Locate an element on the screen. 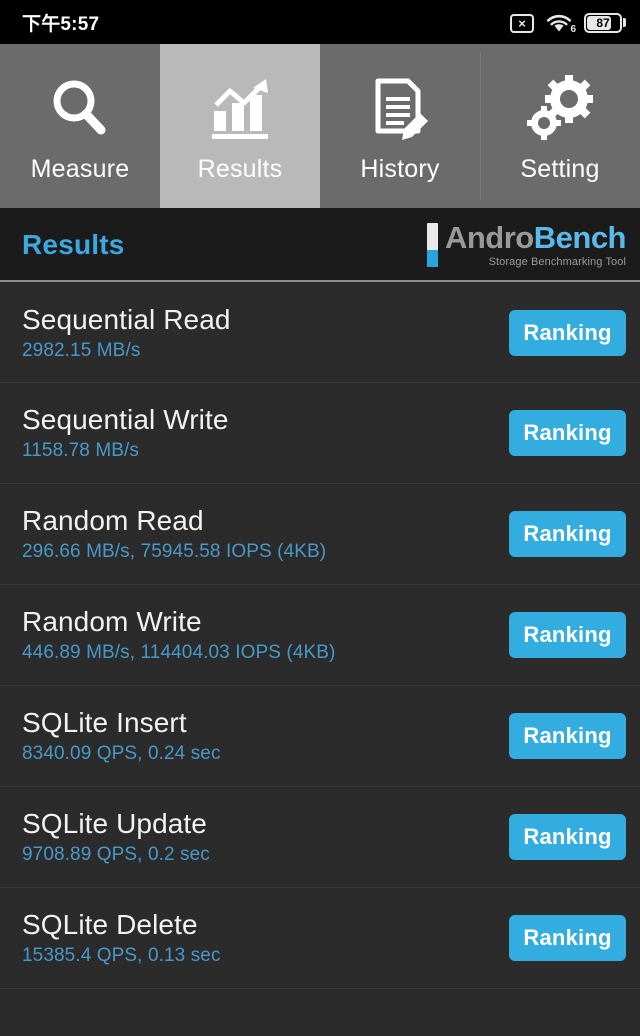 The width and height of the screenshot is (640, 1036). result-text-group: SQLite Delete 15385.4 QPS, 0.13 sec is located at coordinates (121, 938).